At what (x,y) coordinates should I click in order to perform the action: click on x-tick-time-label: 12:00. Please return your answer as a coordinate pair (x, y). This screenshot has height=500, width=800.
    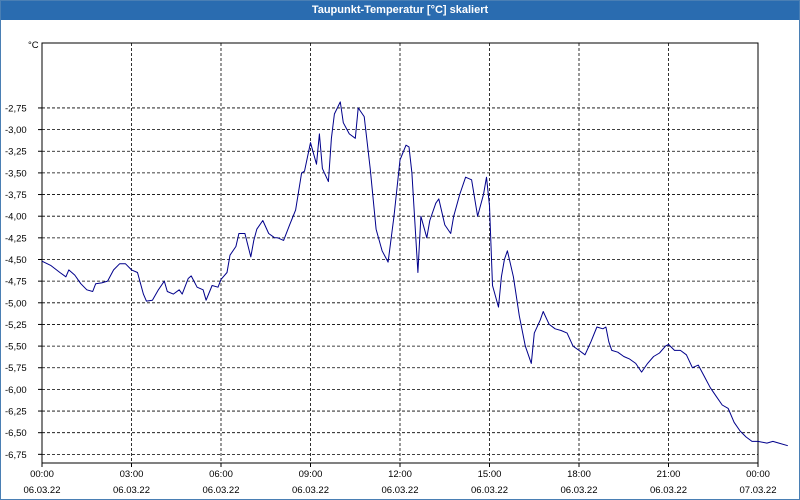
    Looking at the image, I should click on (400, 474).